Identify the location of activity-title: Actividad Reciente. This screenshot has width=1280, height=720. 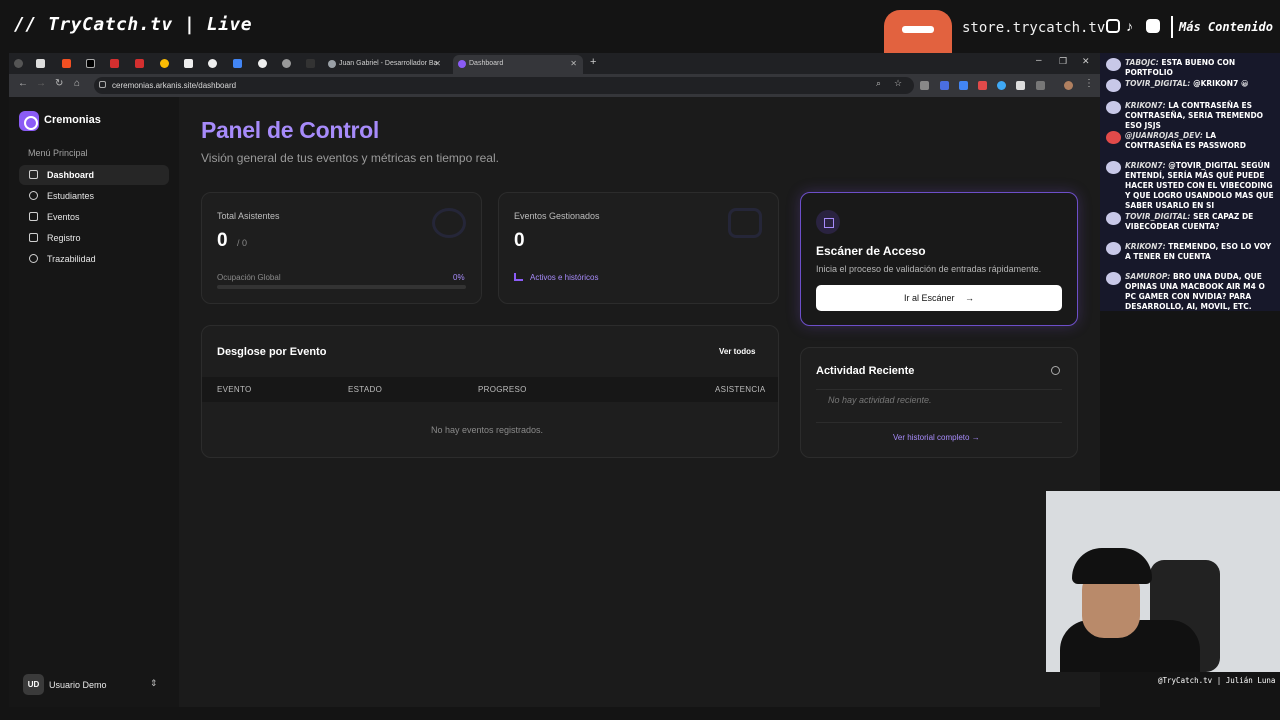
(865, 371).